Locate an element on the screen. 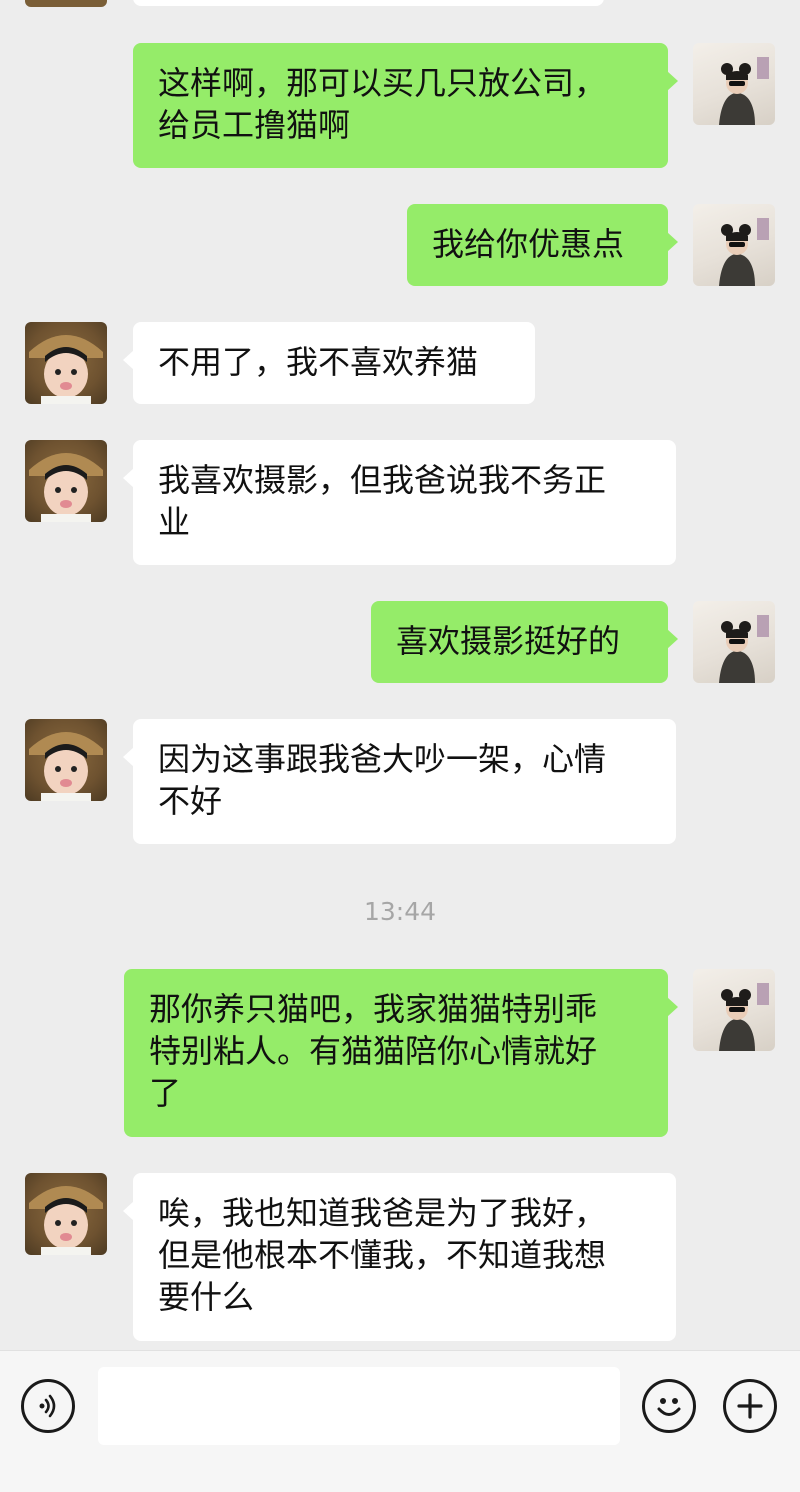 The image size is (800, 1492). message-bubble: 那你养只猫吧，我家猫猫特别乖 特别粘人。有猫猫陪你心情就好 了 is located at coordinates (401, 1053).